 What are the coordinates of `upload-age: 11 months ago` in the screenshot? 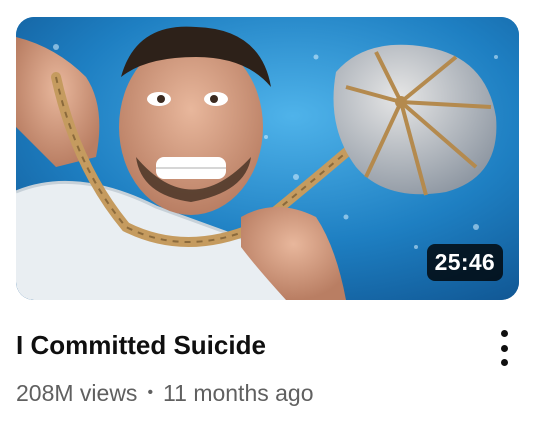 It's located at (238, 393).